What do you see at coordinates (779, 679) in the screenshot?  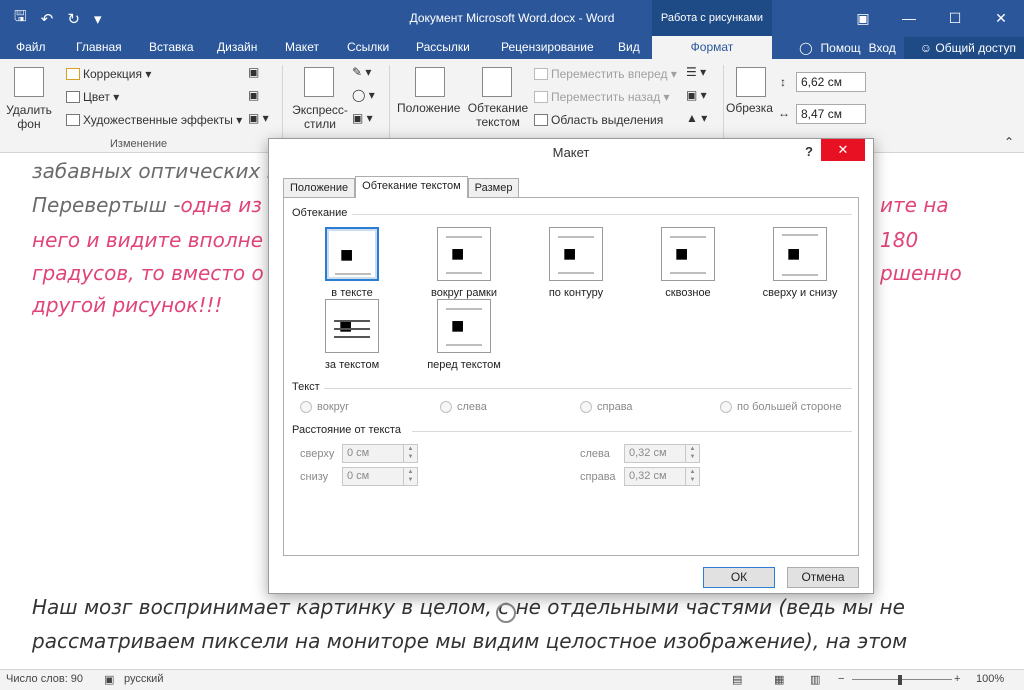 I see `print-layout-icon: ▦` at bounding box center [779, 679].